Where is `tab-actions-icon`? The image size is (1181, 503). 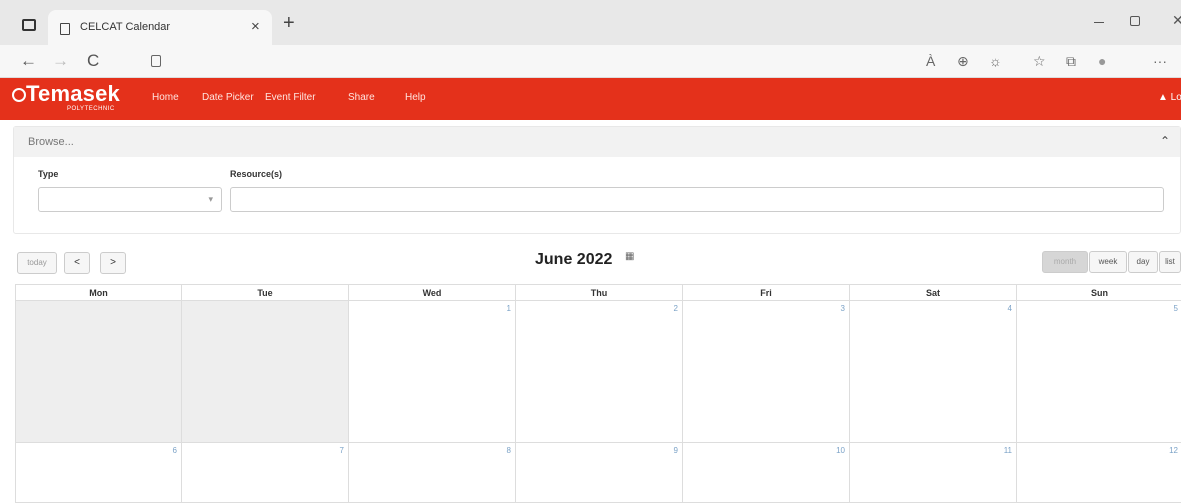 tab-actions-icon is located at coordinates (29, 25).